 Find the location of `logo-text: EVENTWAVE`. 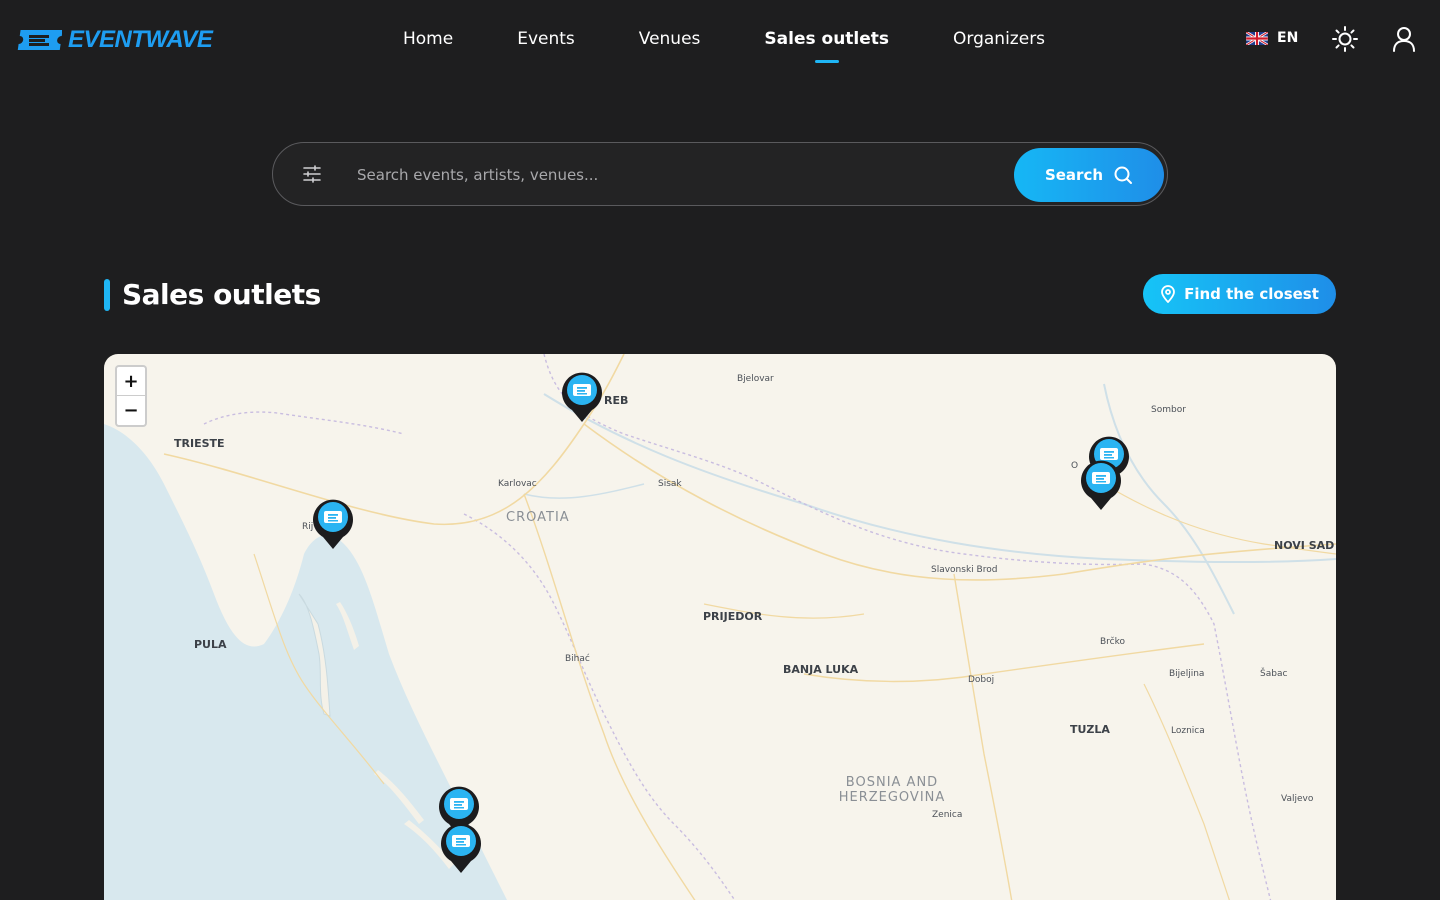

logo-text: EVENTWAVE is located at coordinates (140, 39).